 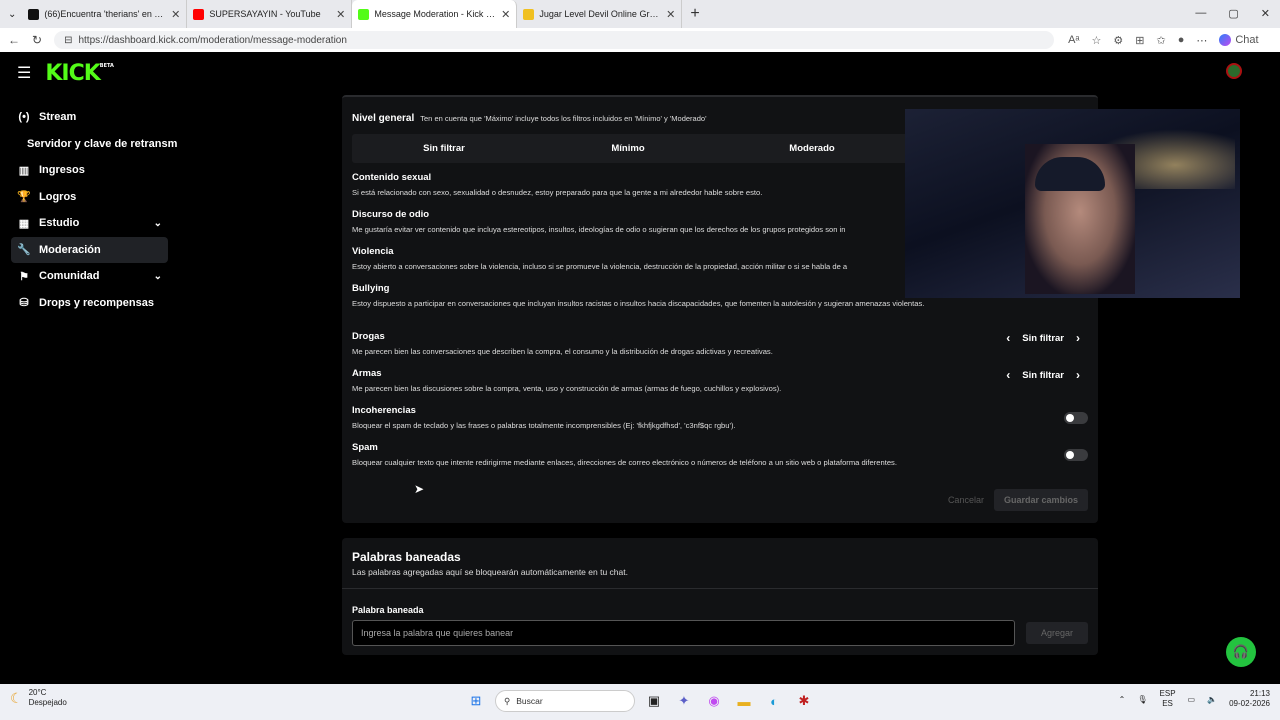 What do you see at coordinates (1160, 40) in the screenshot?
I see `favorites-bar-icon: ✩` at bounding box center [1160, 40].